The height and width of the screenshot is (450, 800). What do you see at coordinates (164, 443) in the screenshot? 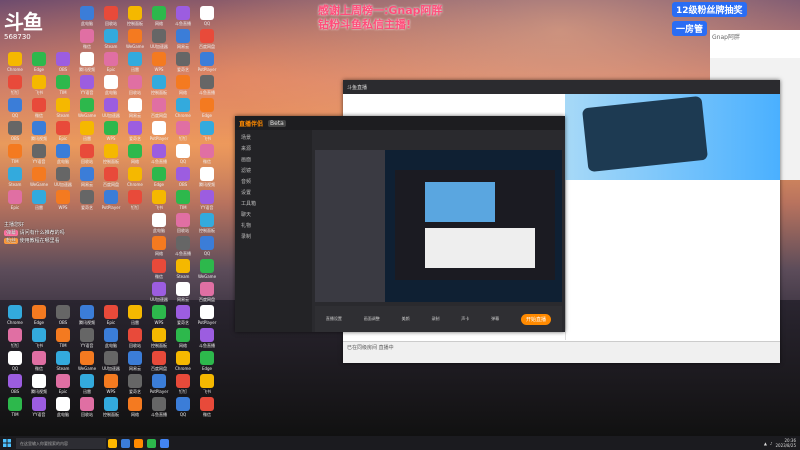
I see `chrome-icon` at bounding box center [164, 443].